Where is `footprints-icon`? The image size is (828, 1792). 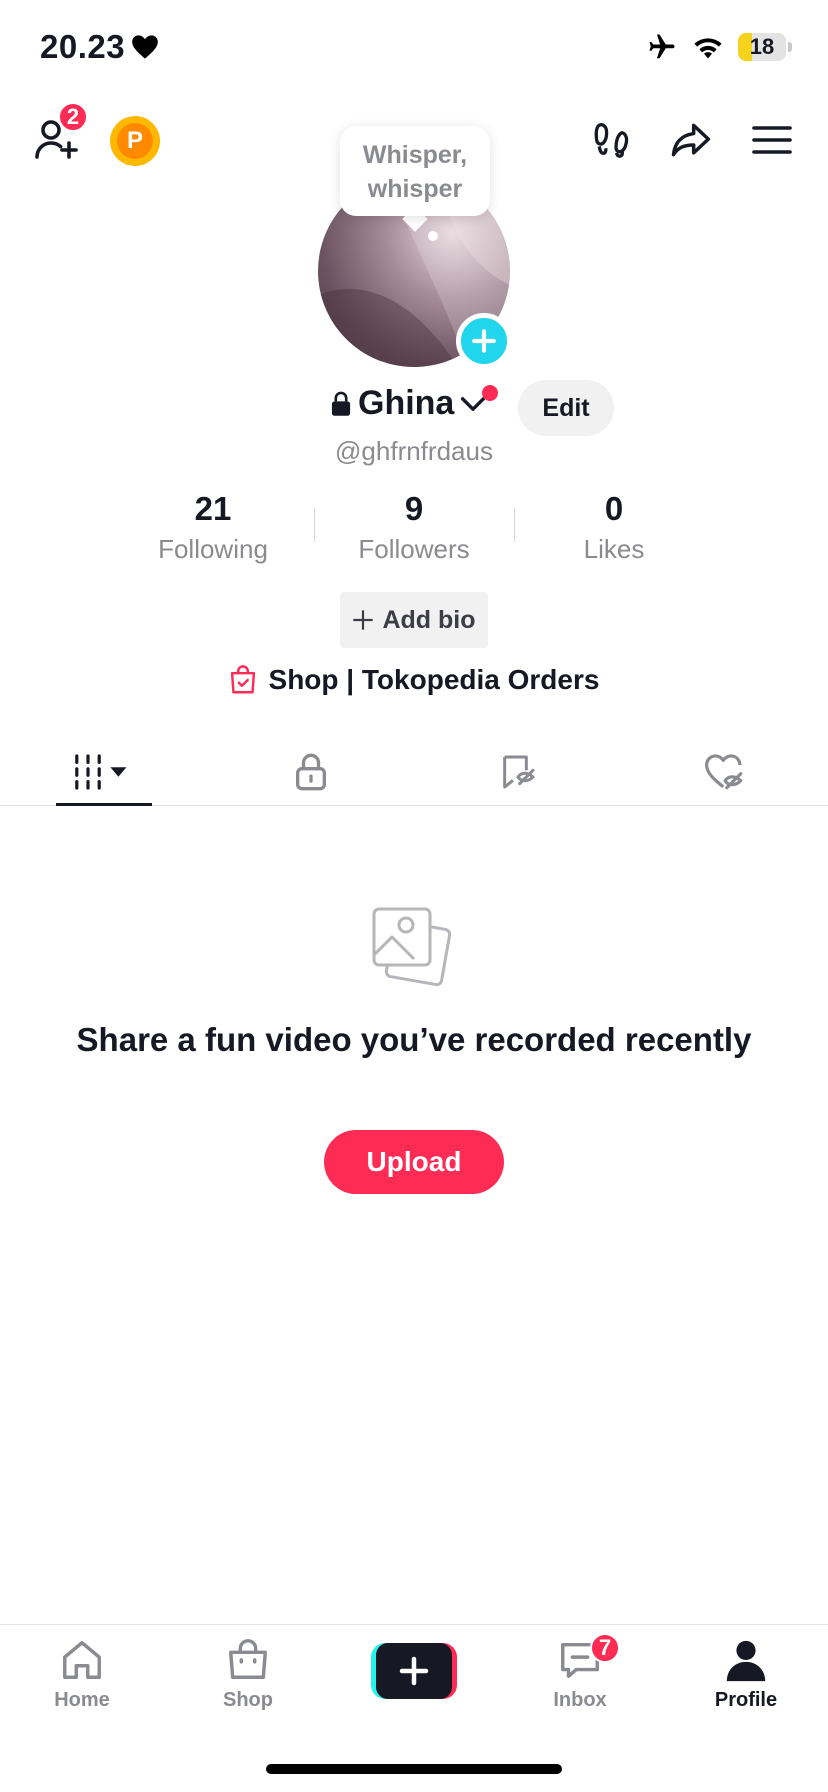
footprints-icon is located at coordinates (611, 140).